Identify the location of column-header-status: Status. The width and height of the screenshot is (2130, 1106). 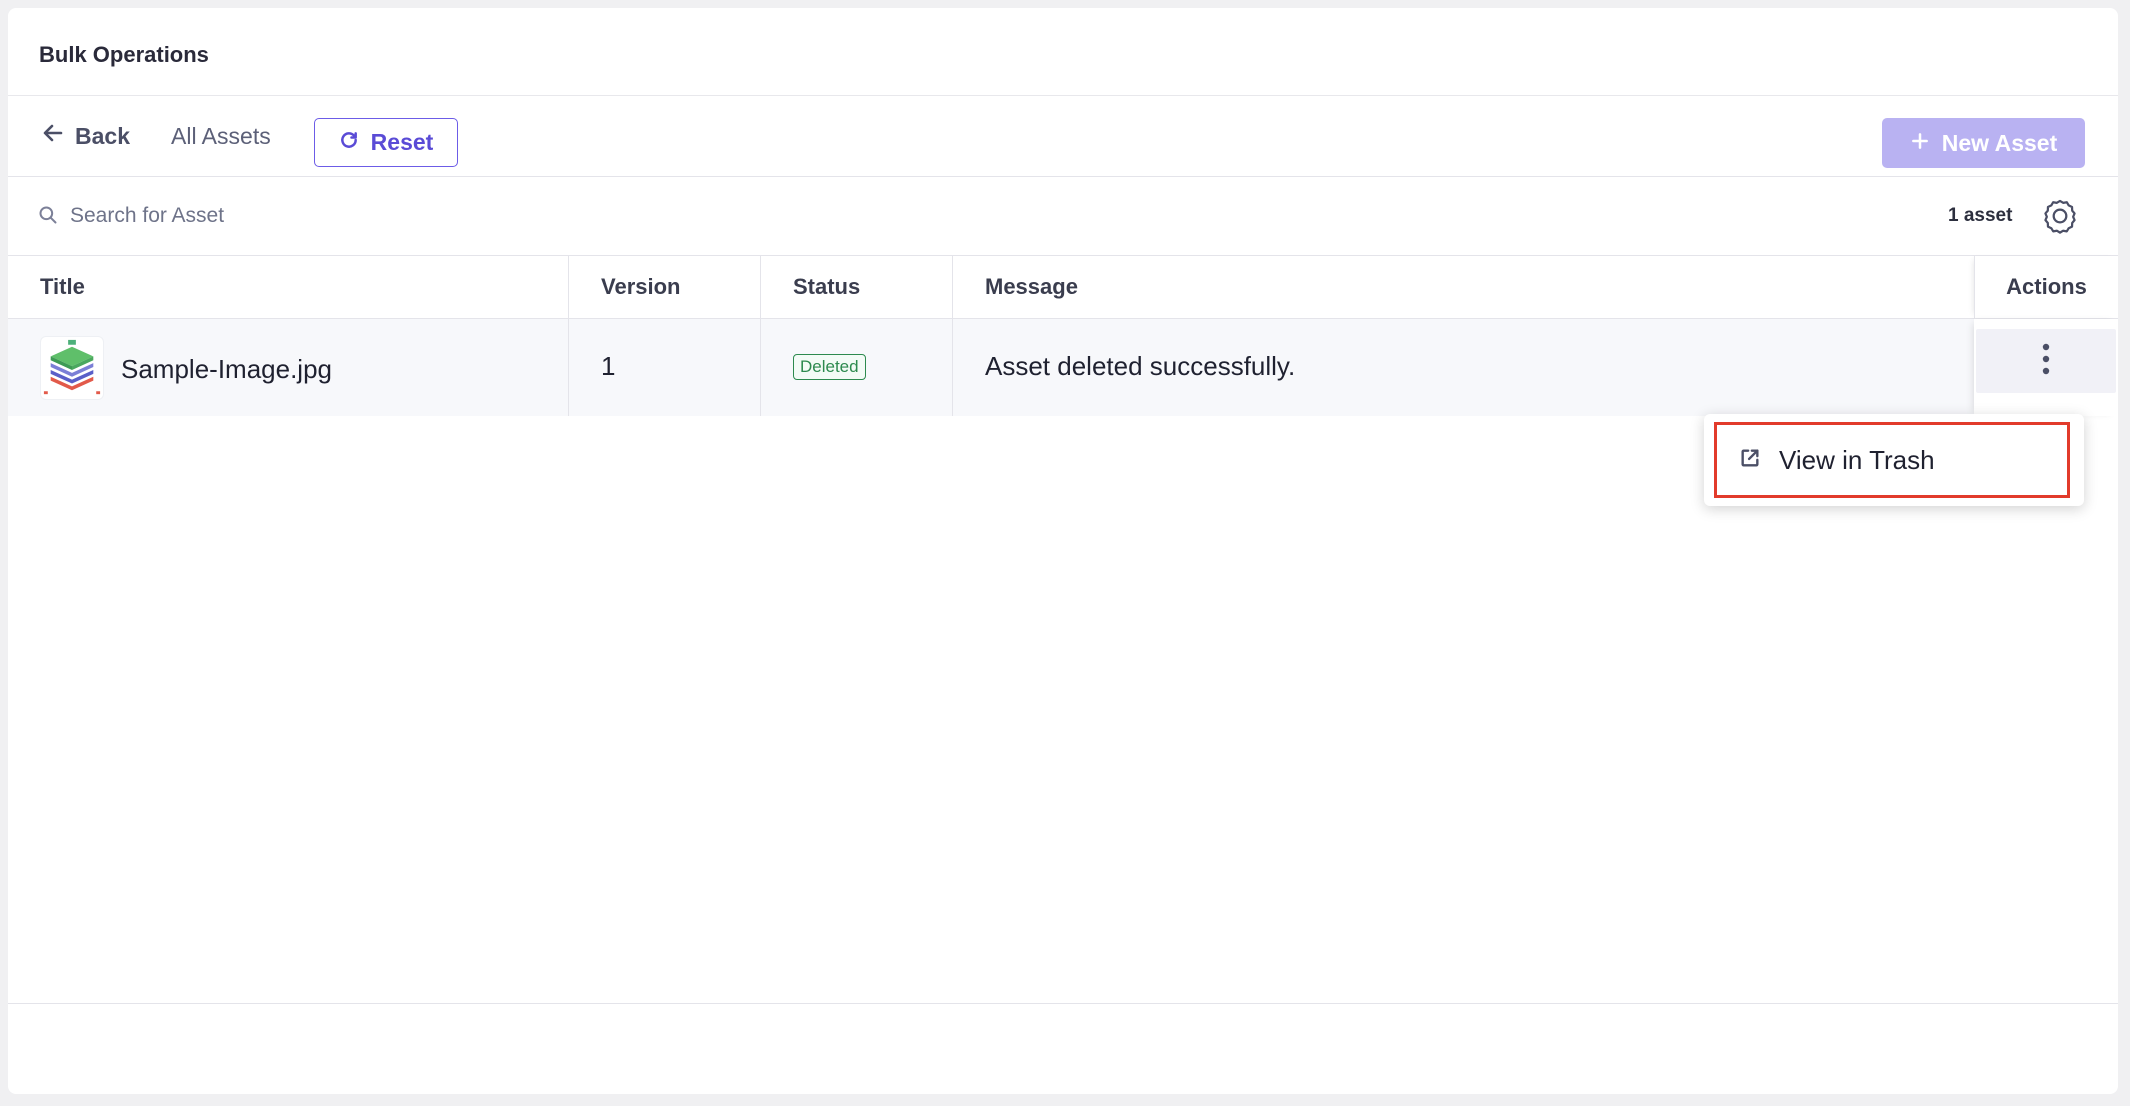
(856, 287).